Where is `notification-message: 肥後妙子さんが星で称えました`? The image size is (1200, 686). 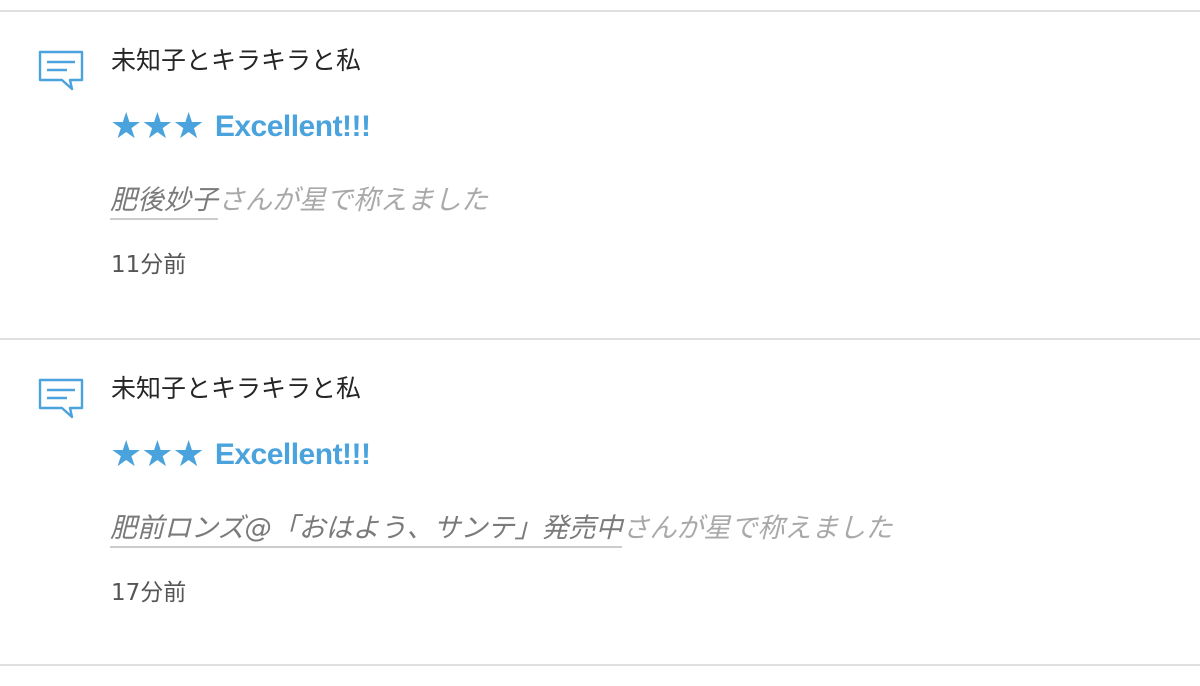
notification-message: 肥後妙子さんが星で称えました is located at coordinates (299, 201).